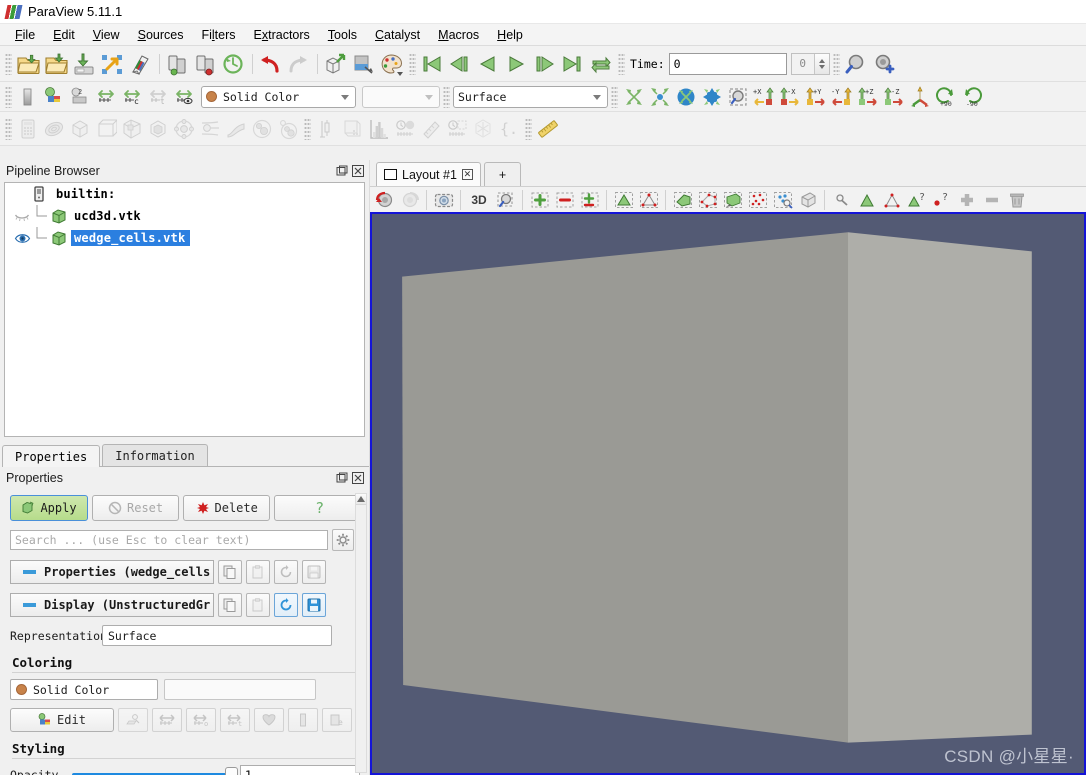  Describe the element at coordinates (178, 64) in the screenshot. I see `connect-server-icon` at that location.